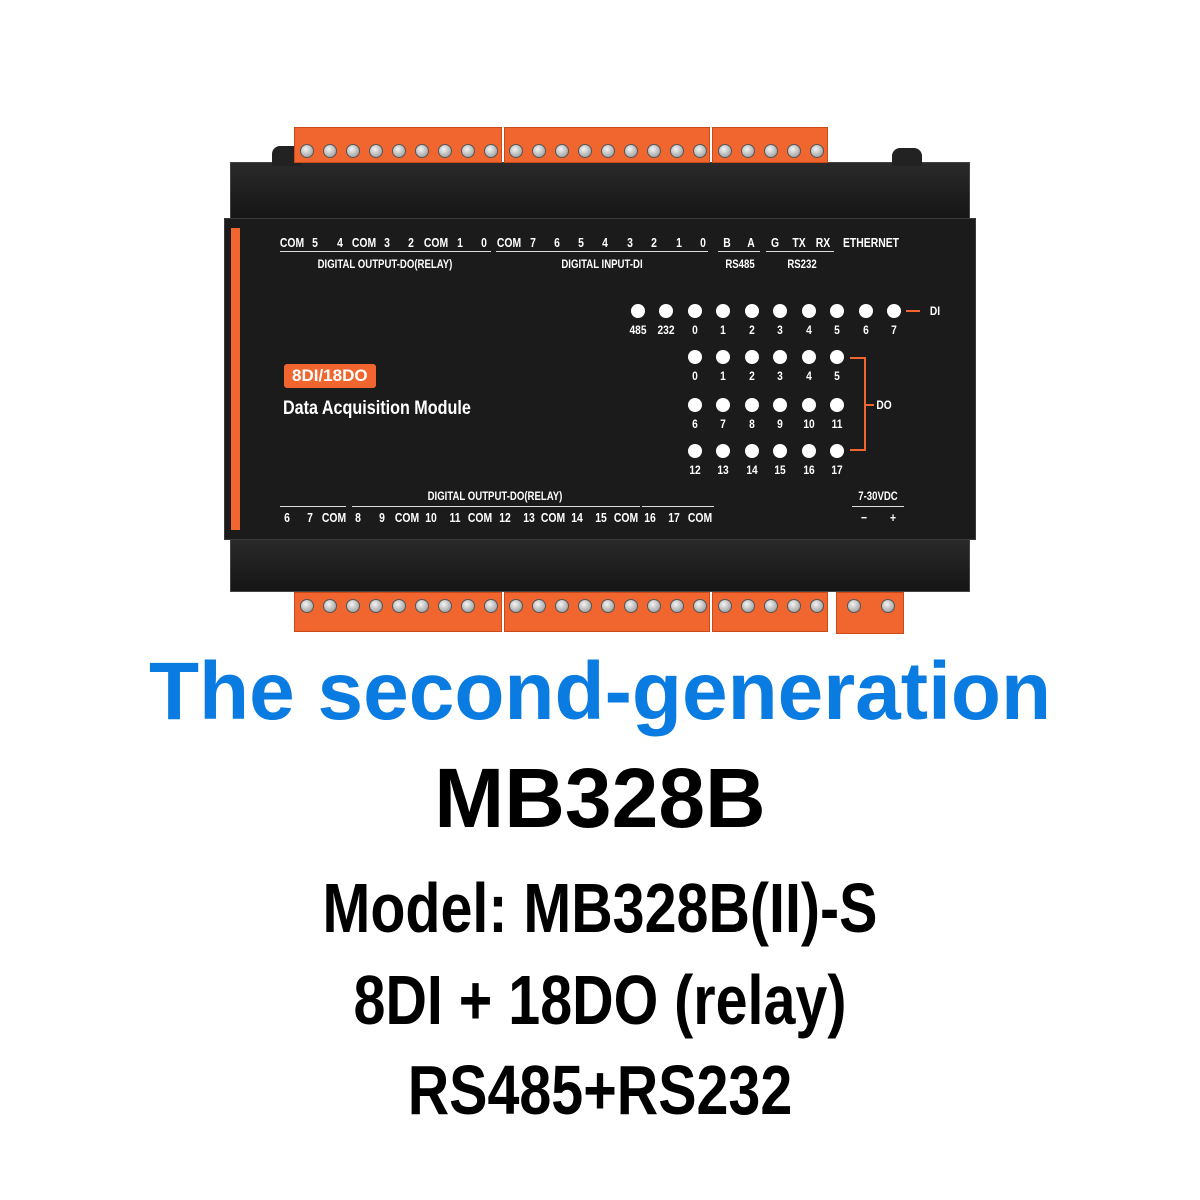  I want to click on led-label: 16, so click(809, 470).